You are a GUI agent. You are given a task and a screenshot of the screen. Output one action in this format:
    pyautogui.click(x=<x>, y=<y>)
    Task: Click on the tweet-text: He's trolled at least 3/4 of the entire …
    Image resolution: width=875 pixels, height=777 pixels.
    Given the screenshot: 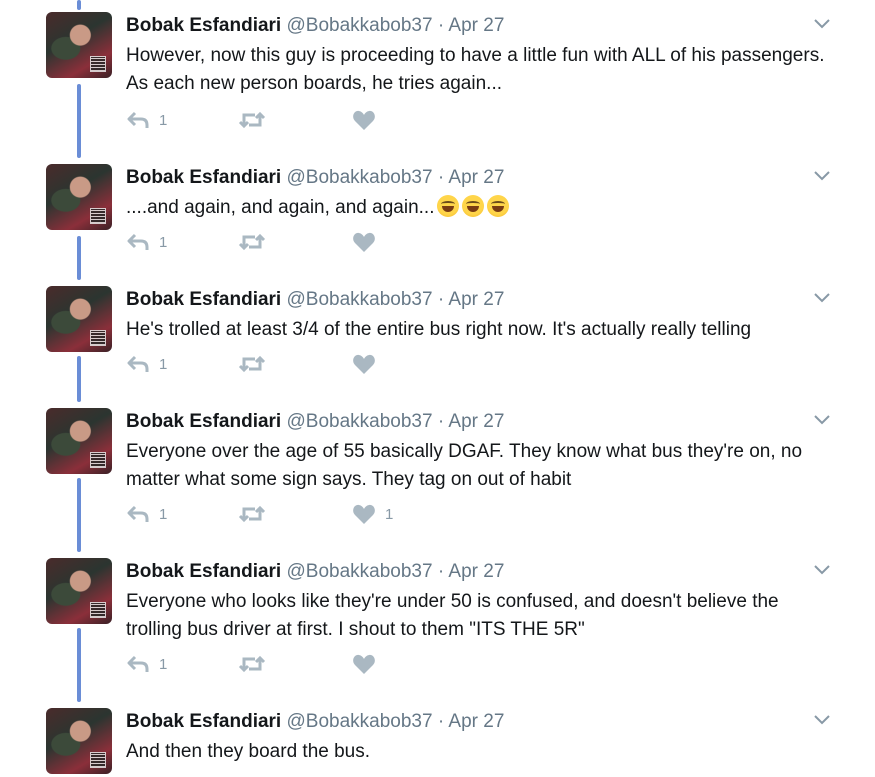 What is the action you would take?
    pyautogui.click(x=439, y=329)
    